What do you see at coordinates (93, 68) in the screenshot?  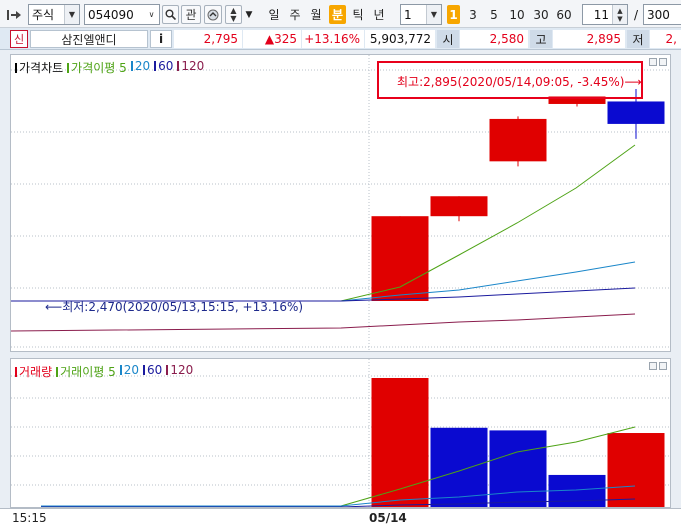 I see `legend-ma-title: 가격이평` at bounding box center [93, 68].